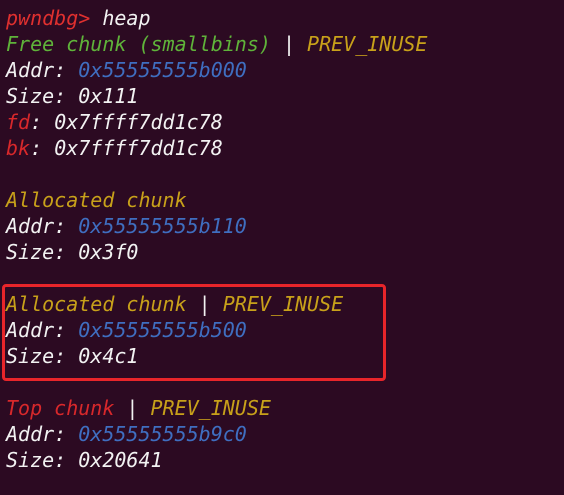 The width and height of the screenshot is (564, 495). Describe the element at coordinates (108, 356) in the screenshot. I see `size-value: 0x4c1` at that location.